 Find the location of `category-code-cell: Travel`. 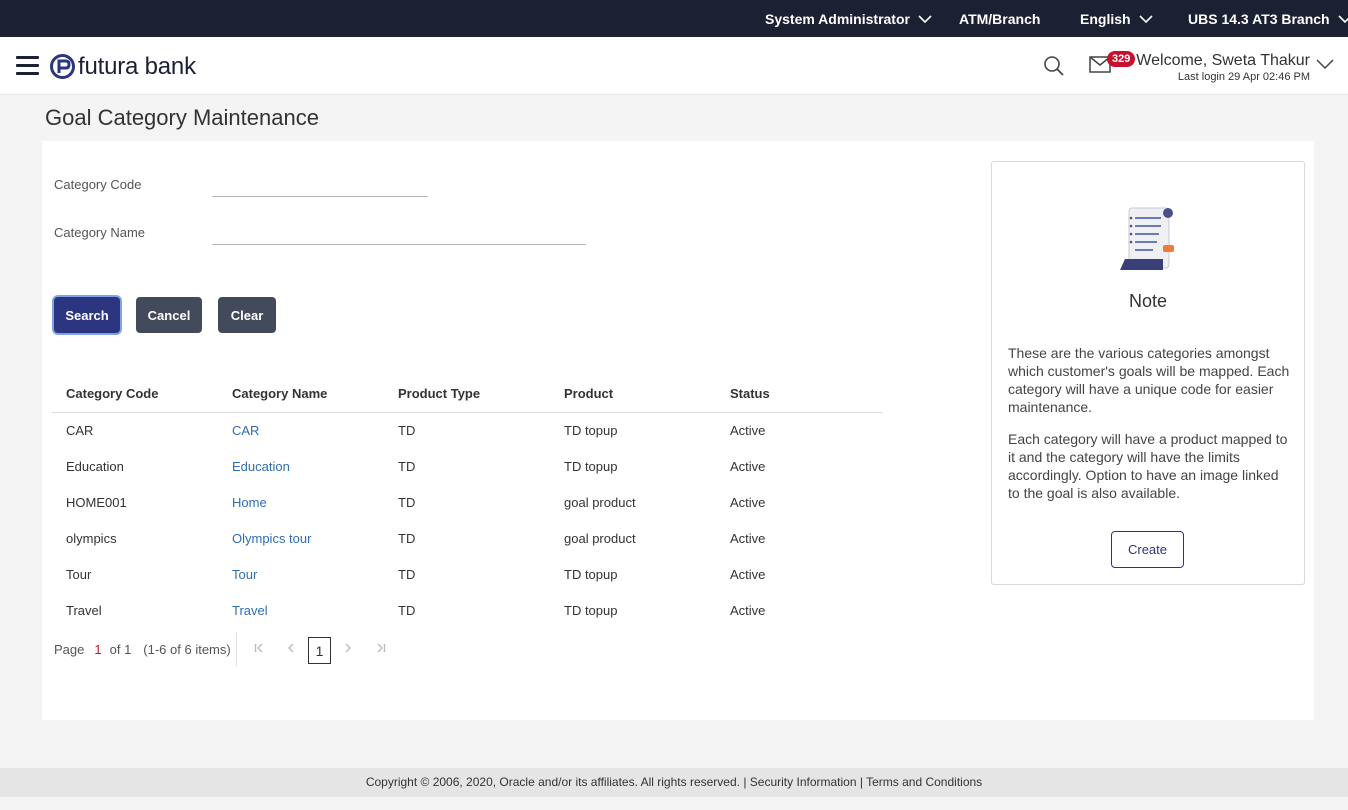

category-code-cell: Travel is located at coordinates (84, 610).